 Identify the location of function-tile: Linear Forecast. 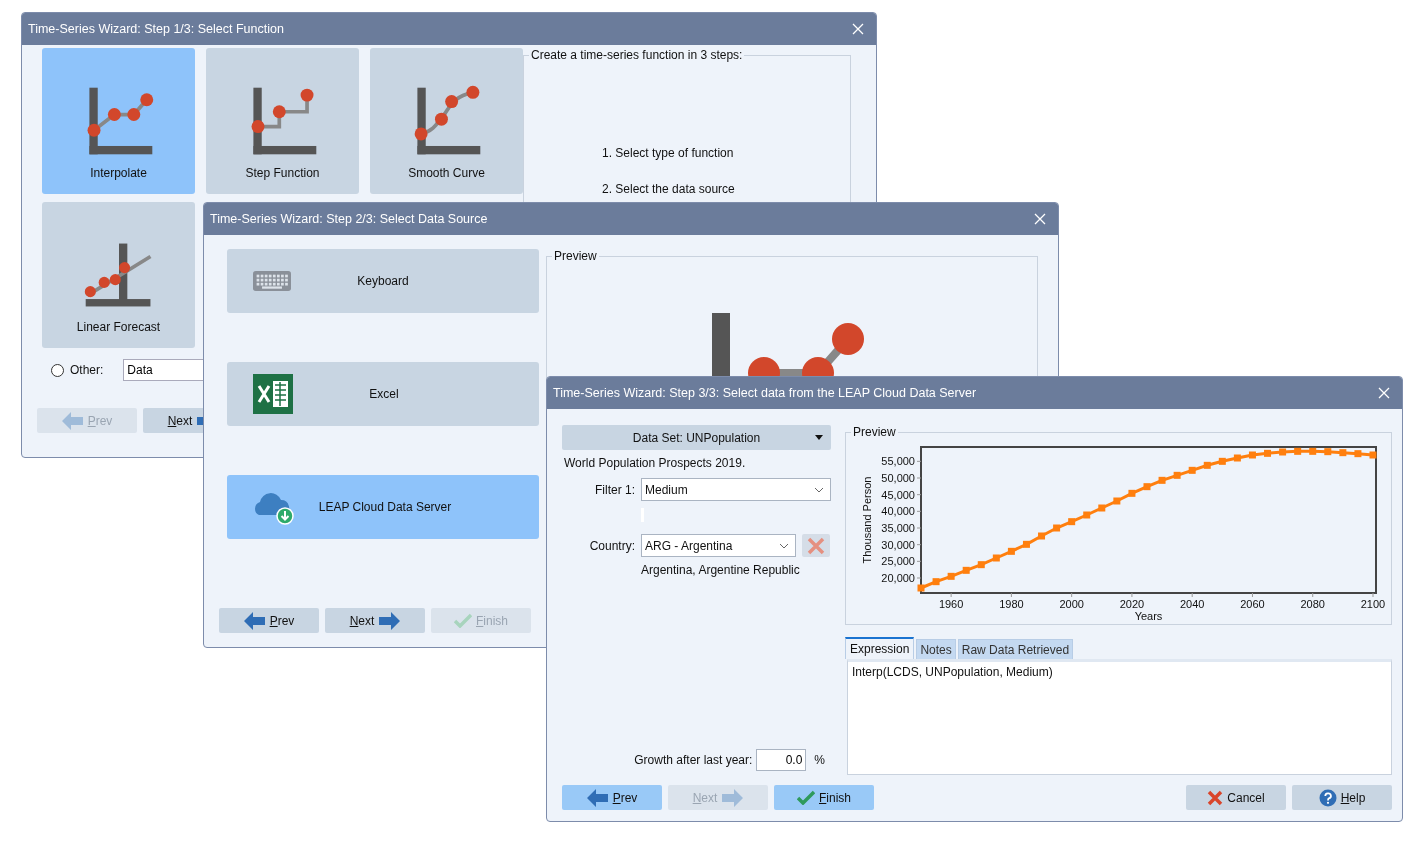
(118, 275).